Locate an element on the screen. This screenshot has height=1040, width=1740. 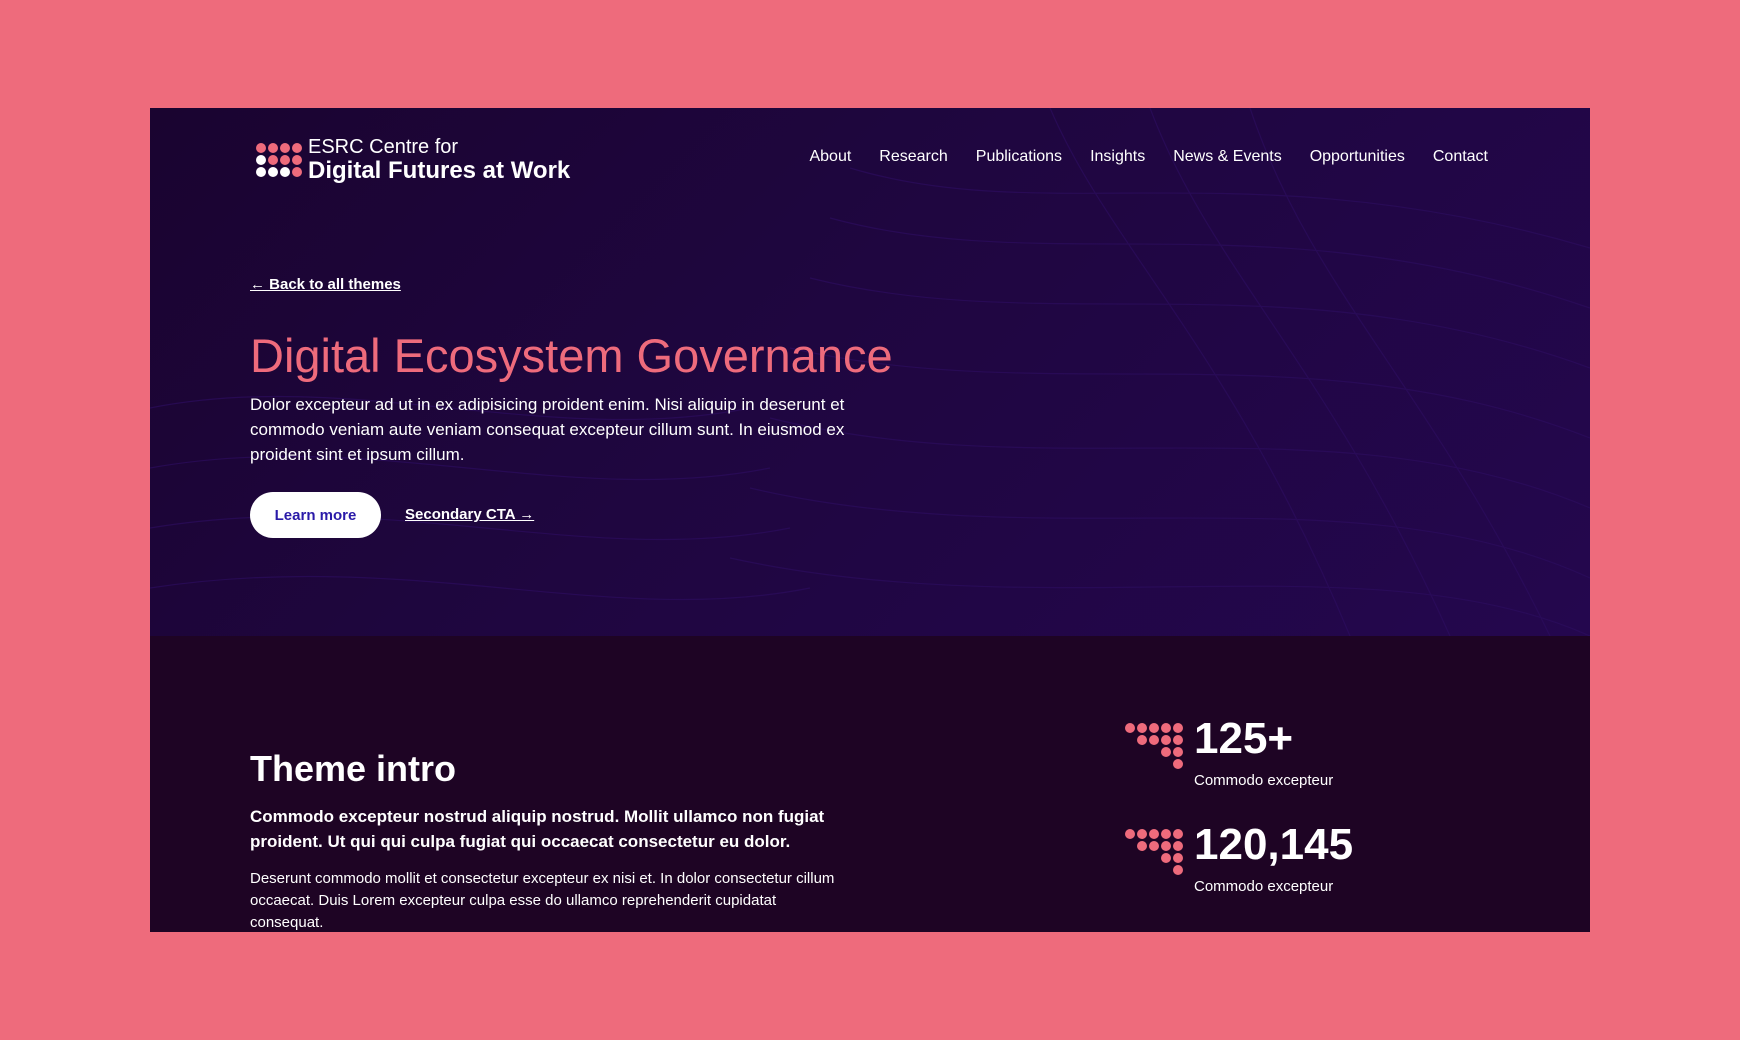
stat-value: 70 is located at coordinates (1218, 929).